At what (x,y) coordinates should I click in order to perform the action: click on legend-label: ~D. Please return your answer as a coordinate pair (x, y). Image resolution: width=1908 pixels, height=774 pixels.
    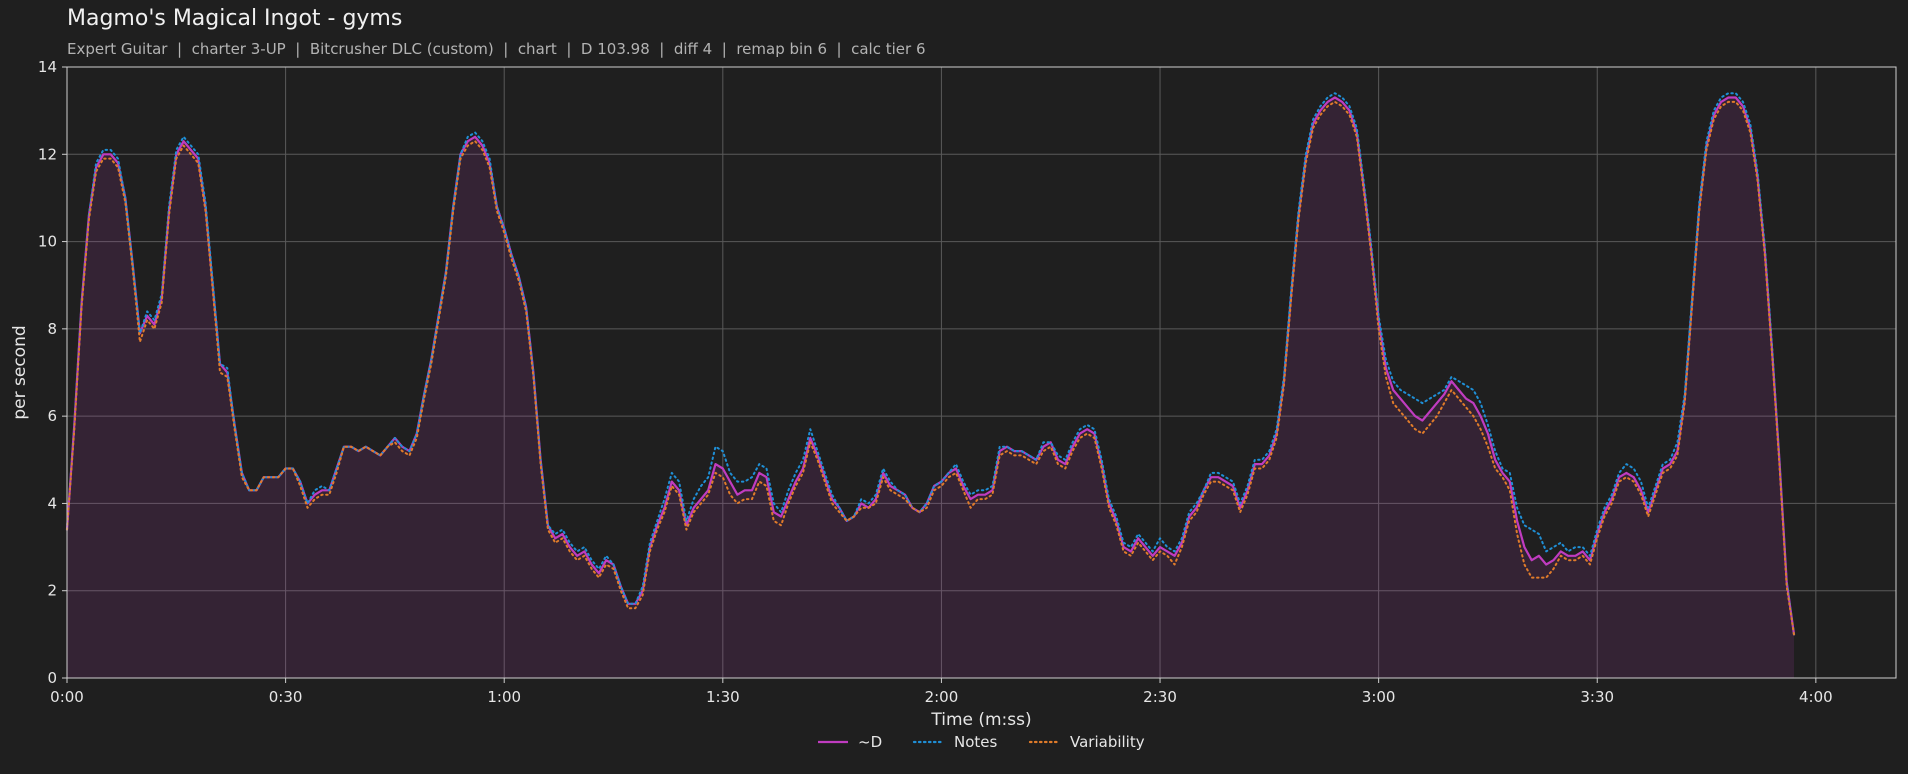
    Looking at the image, I should click on (870, 742).